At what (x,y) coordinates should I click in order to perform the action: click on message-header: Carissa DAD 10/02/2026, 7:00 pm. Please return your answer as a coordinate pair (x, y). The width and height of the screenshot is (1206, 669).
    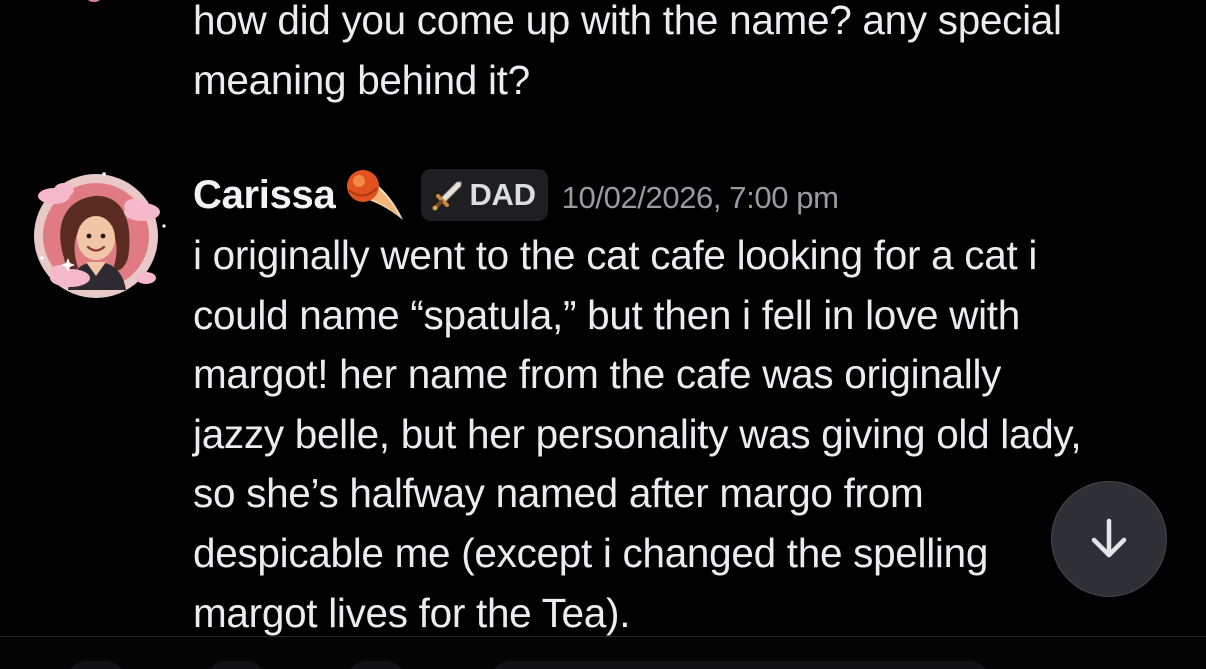
    Looking at the image, I should click on (516, 195).